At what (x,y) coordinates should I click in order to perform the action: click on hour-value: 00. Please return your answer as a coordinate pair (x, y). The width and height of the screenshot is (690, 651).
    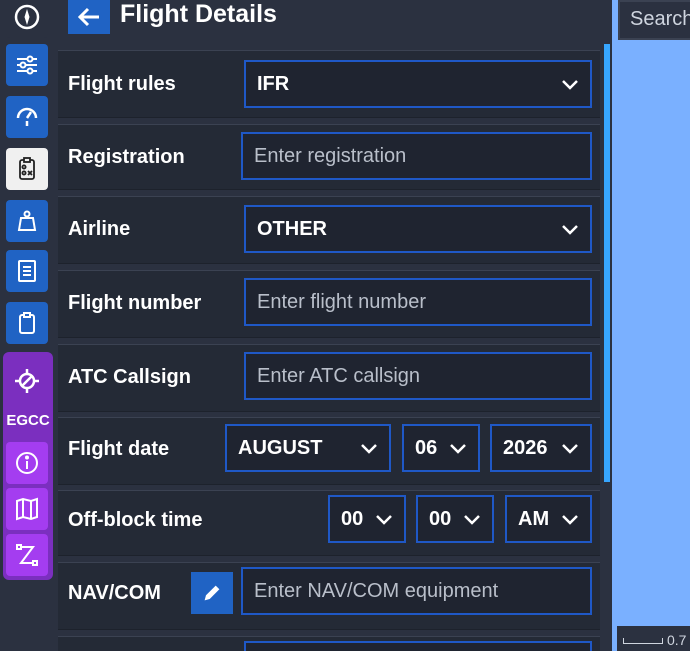
    Looking at the image, I should click on (352, 518).